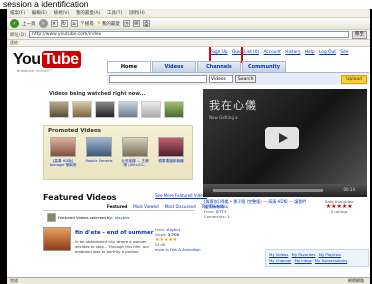 The height and width of the screenshot is (284, 372). Describe the element at coordinates (51, 217) in the screenshot. I see `avatar` at that location.